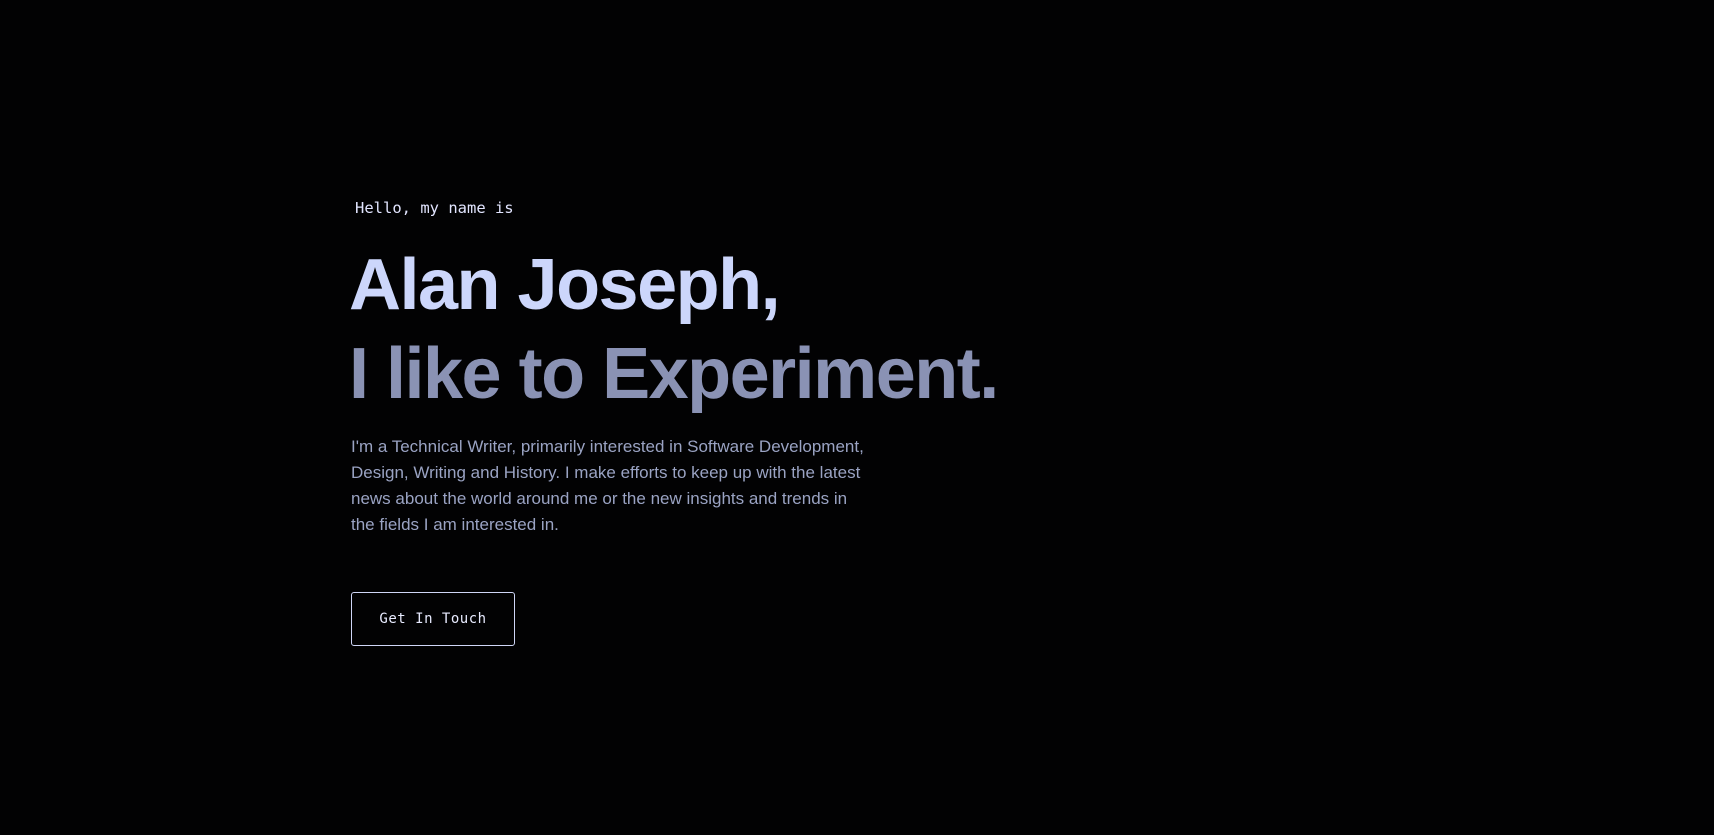 This screenshot has height=835, width=1714. What do you see at coordinates (565, 285) in the screenshot?
I see `hero-name: Alan Joseph,` at bounding box center [565, 285].